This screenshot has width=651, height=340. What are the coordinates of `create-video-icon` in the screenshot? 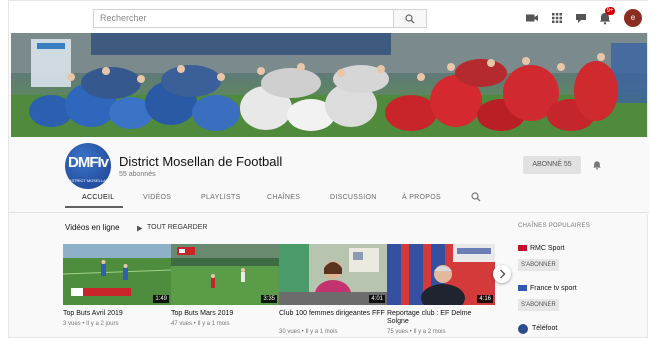 It's located at (532, 18).